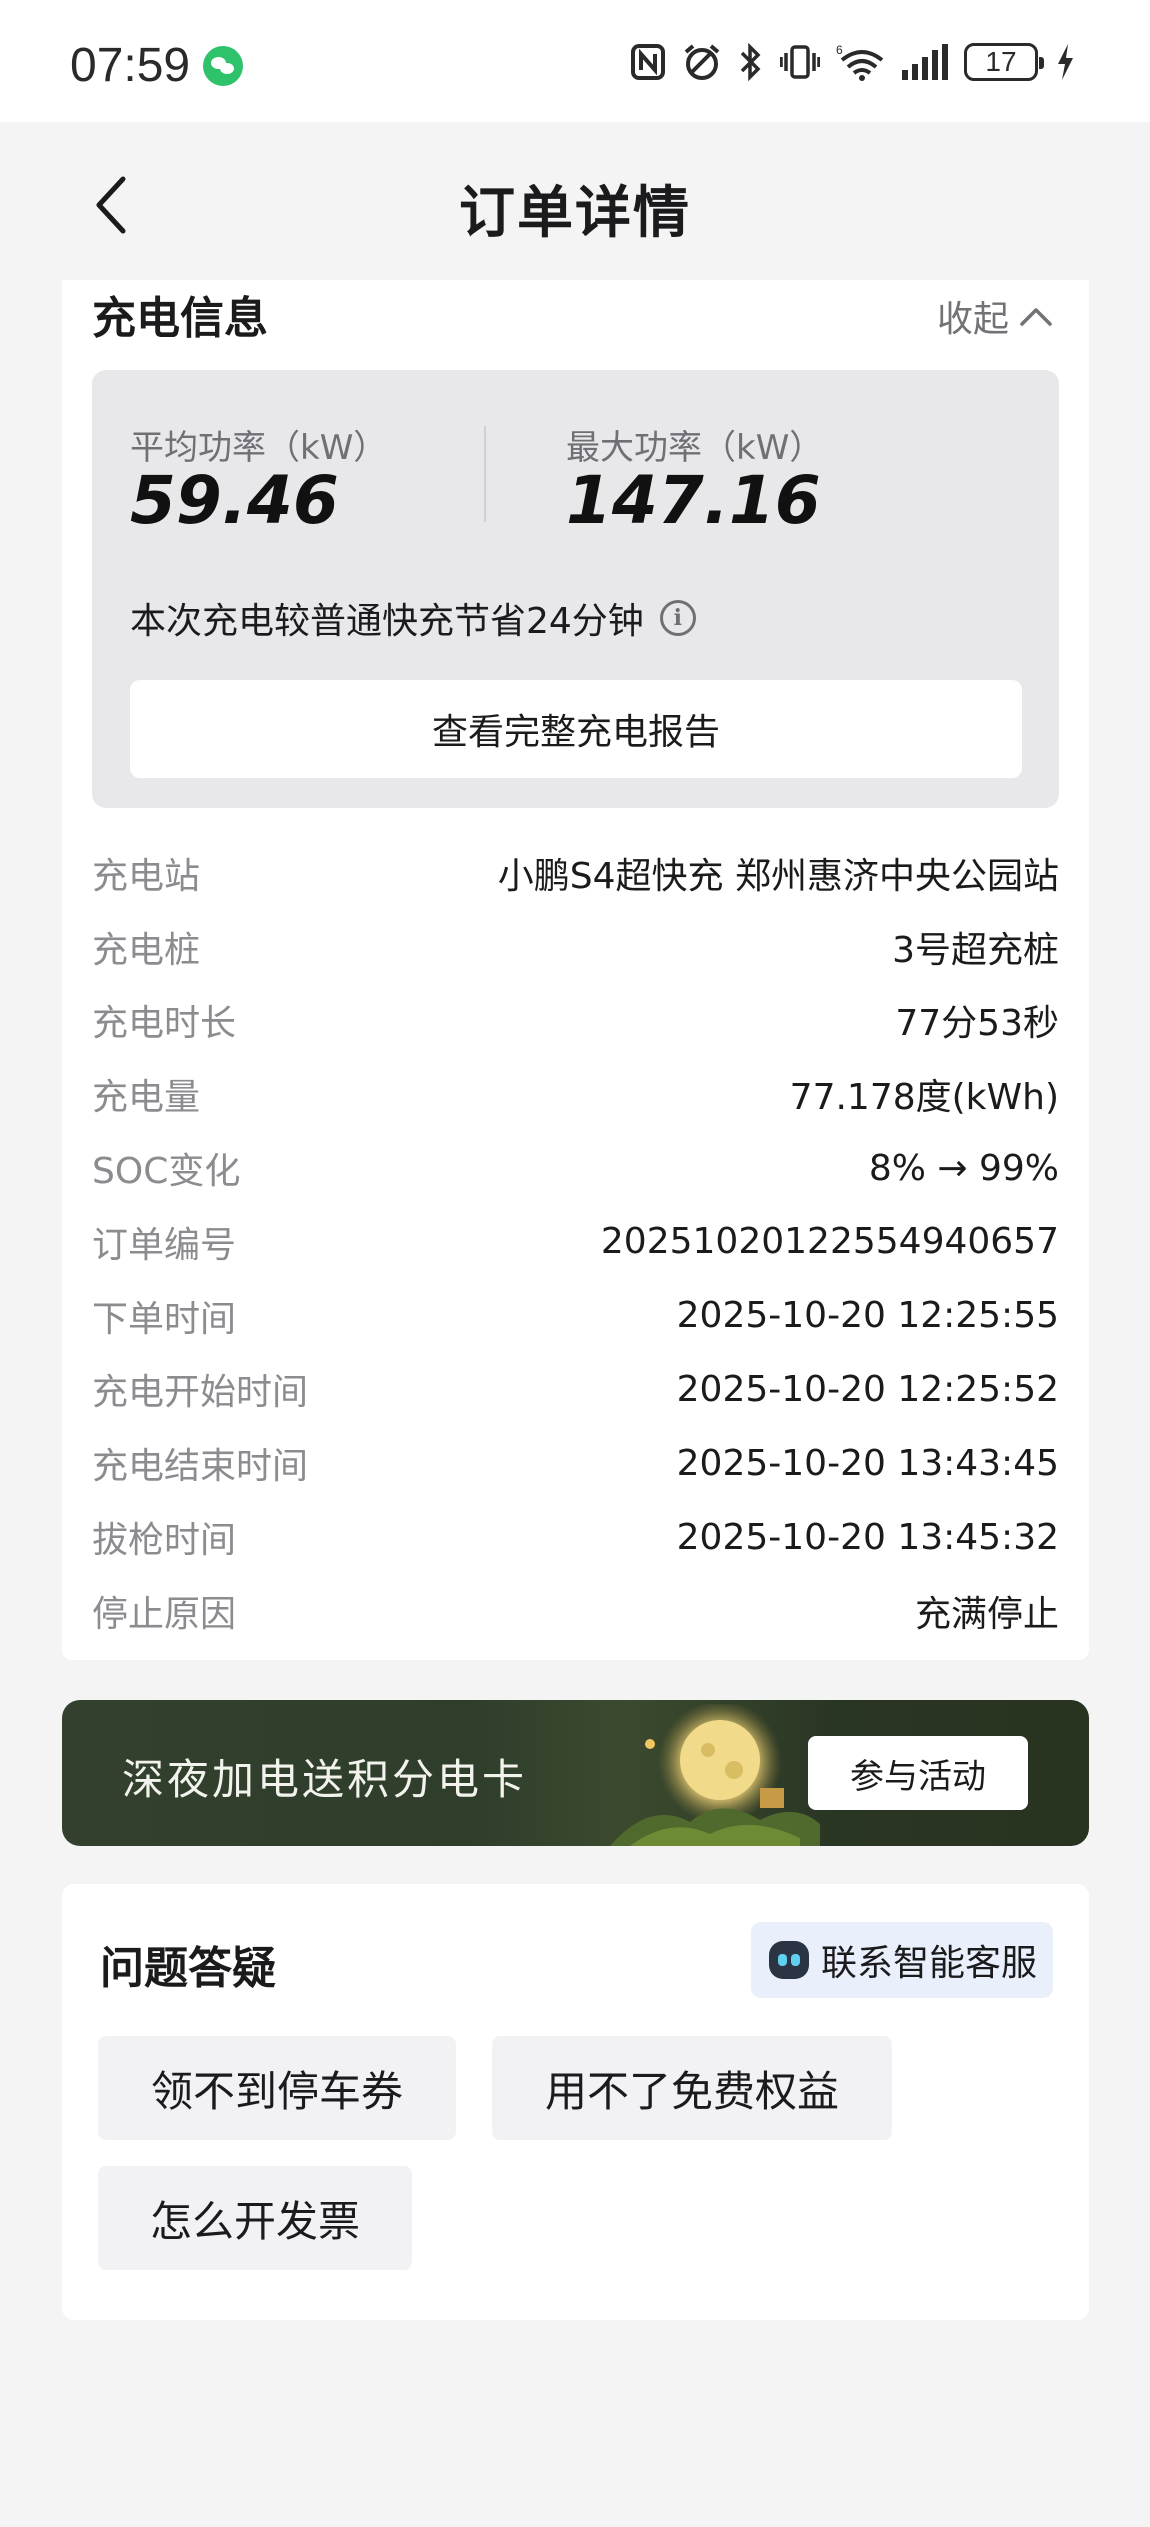  What do you see at coordinates (750, 62) in the screenshot?
I see `bluetooth-icon` at bounding box center [750, 62].